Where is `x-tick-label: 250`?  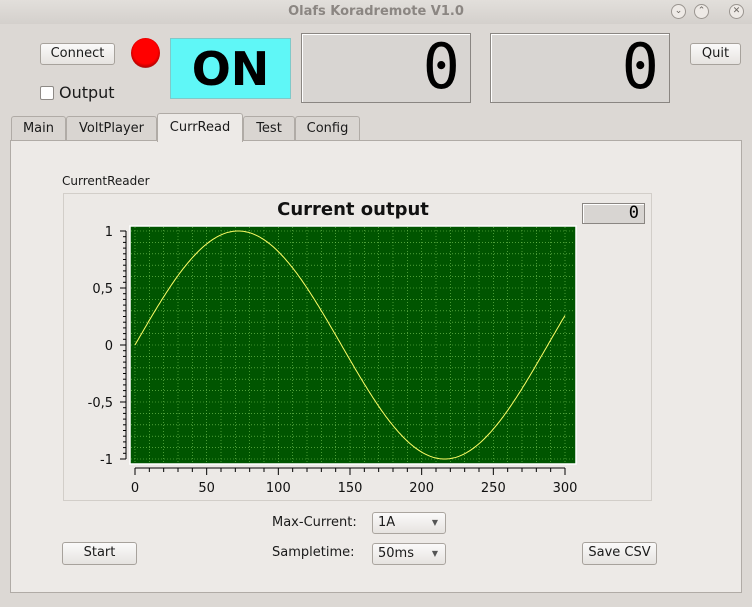 x-tick-label: 250 is located at coordinates (493, 488).